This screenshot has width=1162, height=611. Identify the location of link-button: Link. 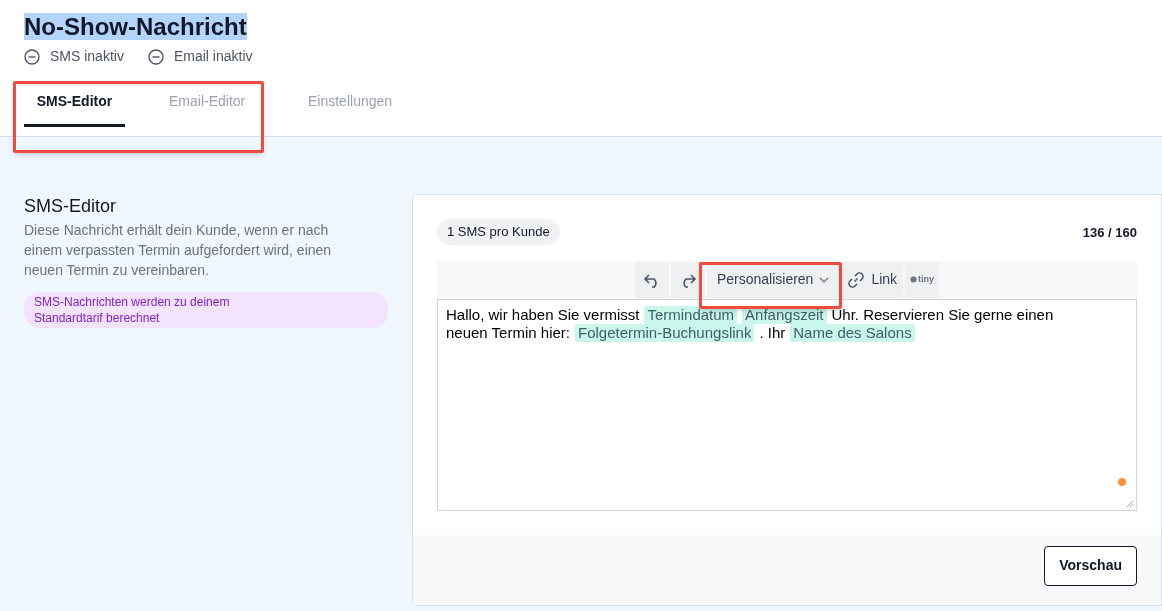
(872, 279).